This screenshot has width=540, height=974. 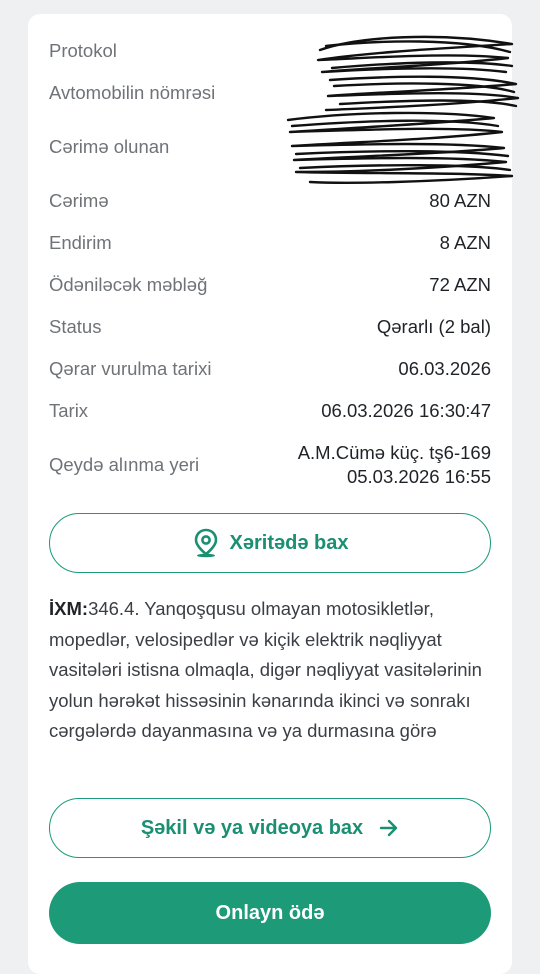 I want to click on plate-row: Avtomobilin nömrəsi, so click(x=270, y=93).